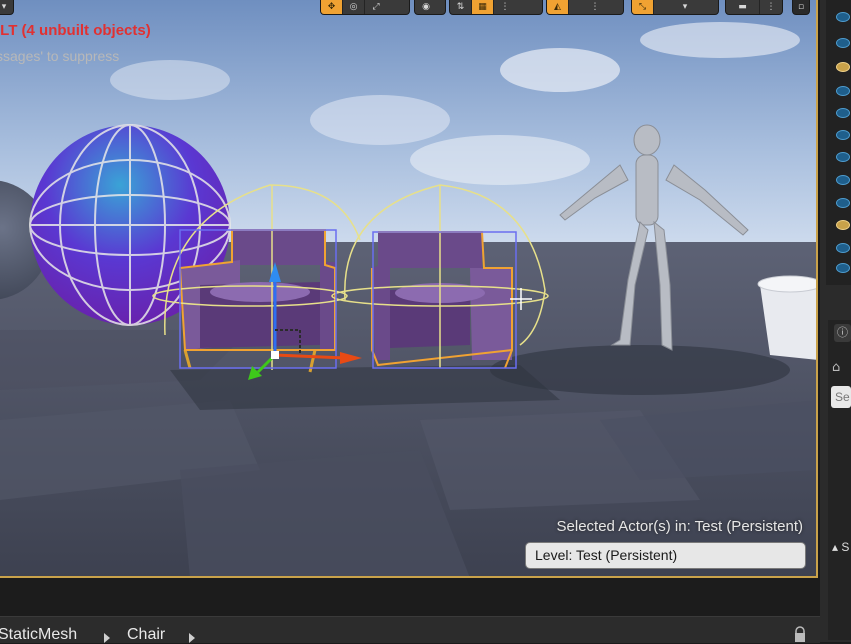  I want to click on camera-speed-group: ▬ ⋮, so click(754, 7).